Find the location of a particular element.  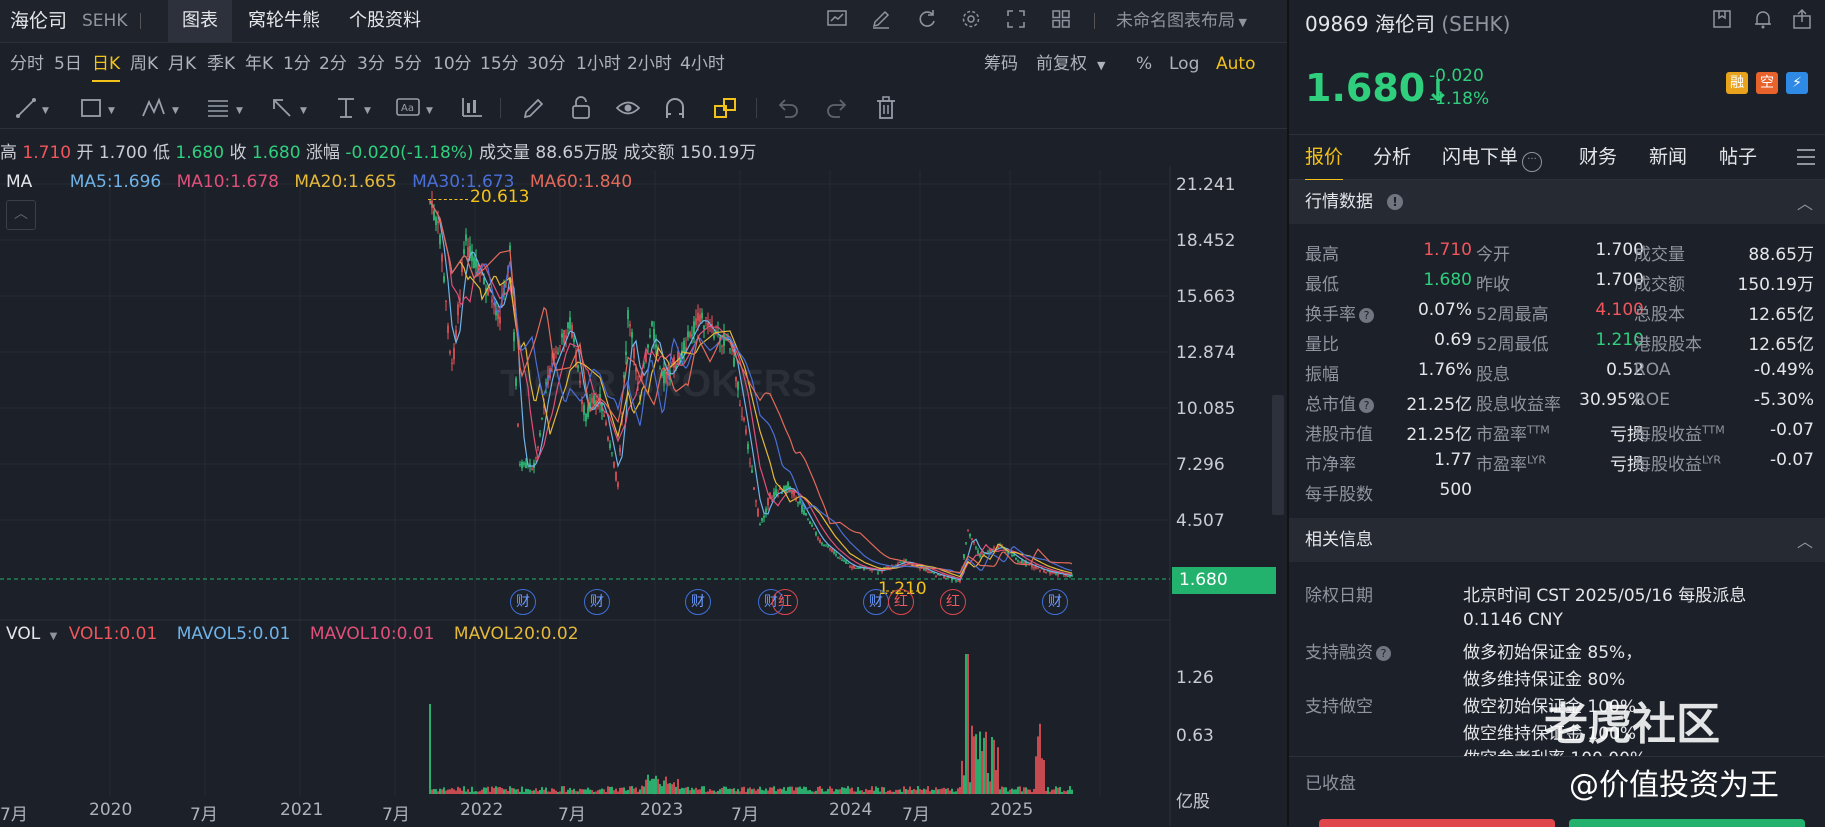

tab-news: 新闻 is located at coordinates (1668, 157).